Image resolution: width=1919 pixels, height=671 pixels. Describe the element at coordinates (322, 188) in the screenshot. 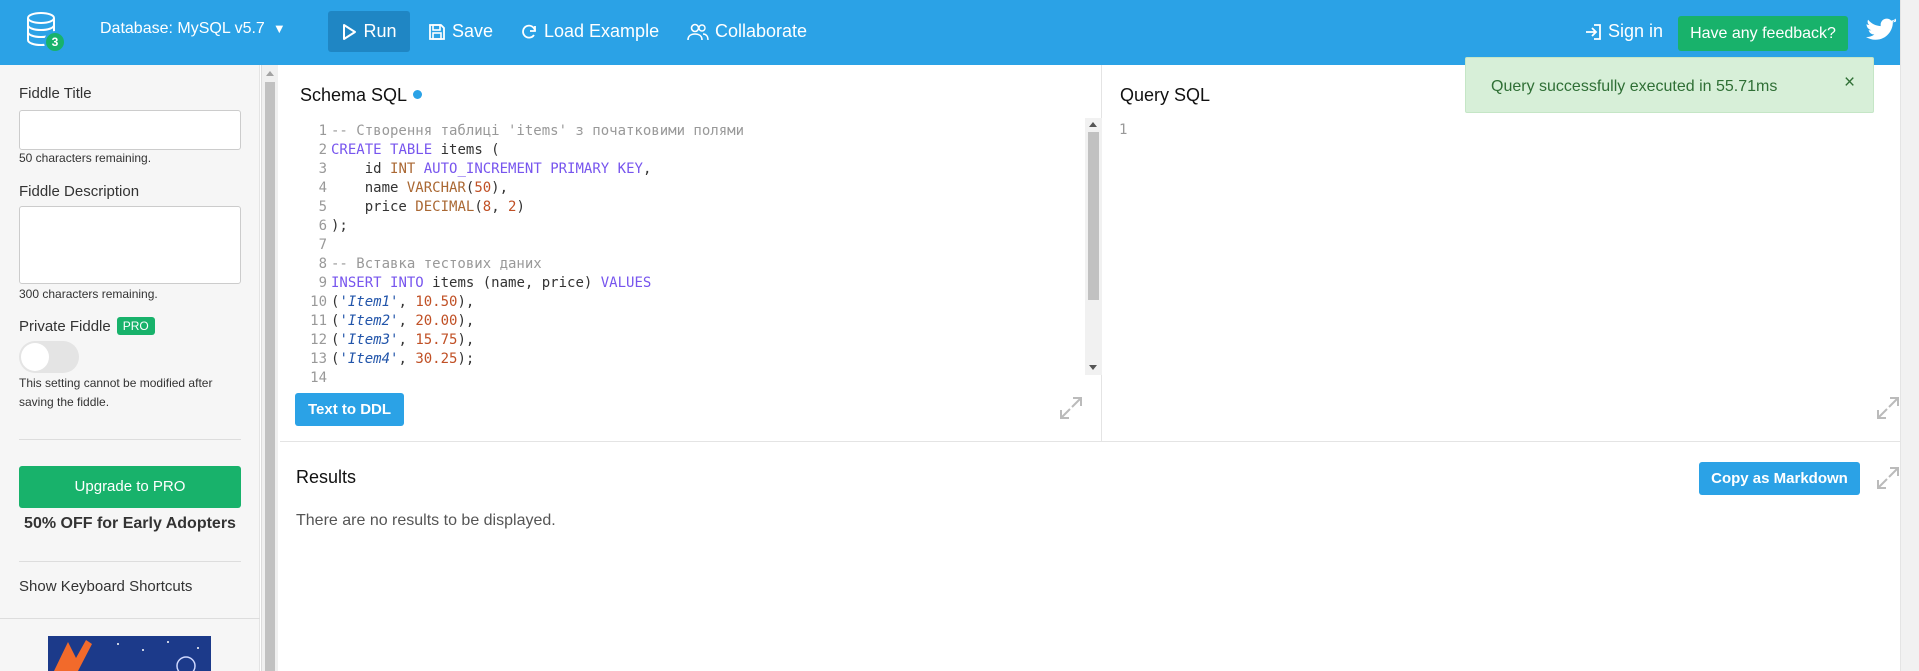

I see `line-number: 4` at that location.